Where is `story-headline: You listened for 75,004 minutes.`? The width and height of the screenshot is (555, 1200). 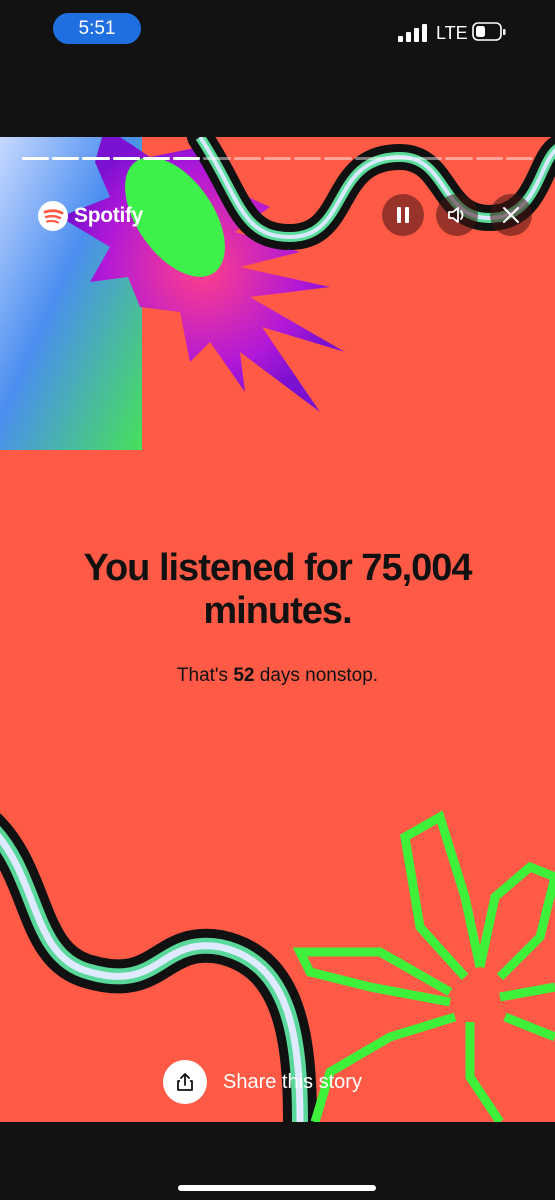 story-headline: You listened for 75,004 minutes. is located at coordinates (277, 589).